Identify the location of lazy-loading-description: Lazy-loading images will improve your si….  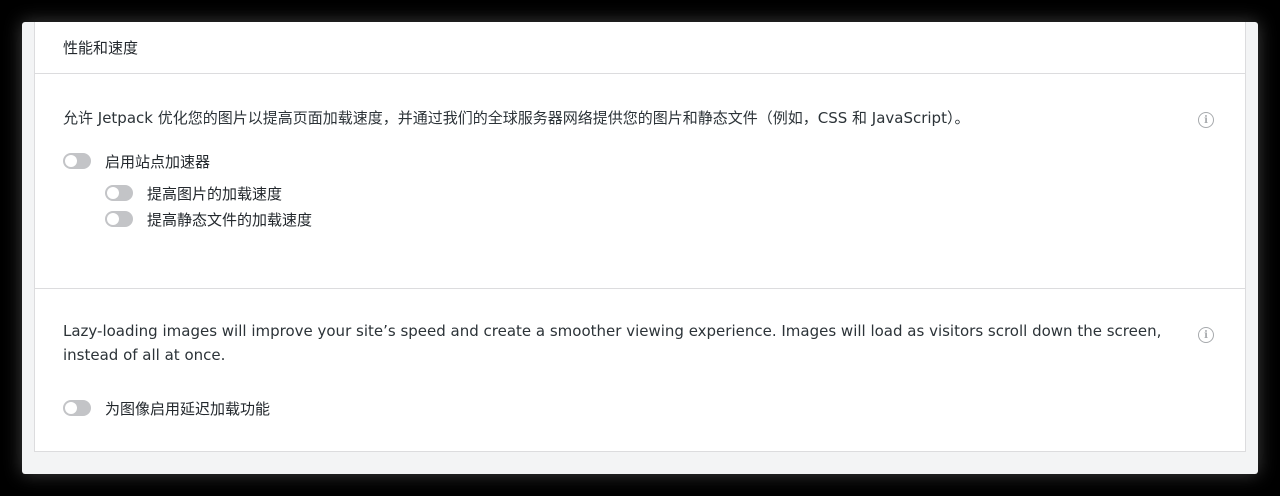
(612, 343).